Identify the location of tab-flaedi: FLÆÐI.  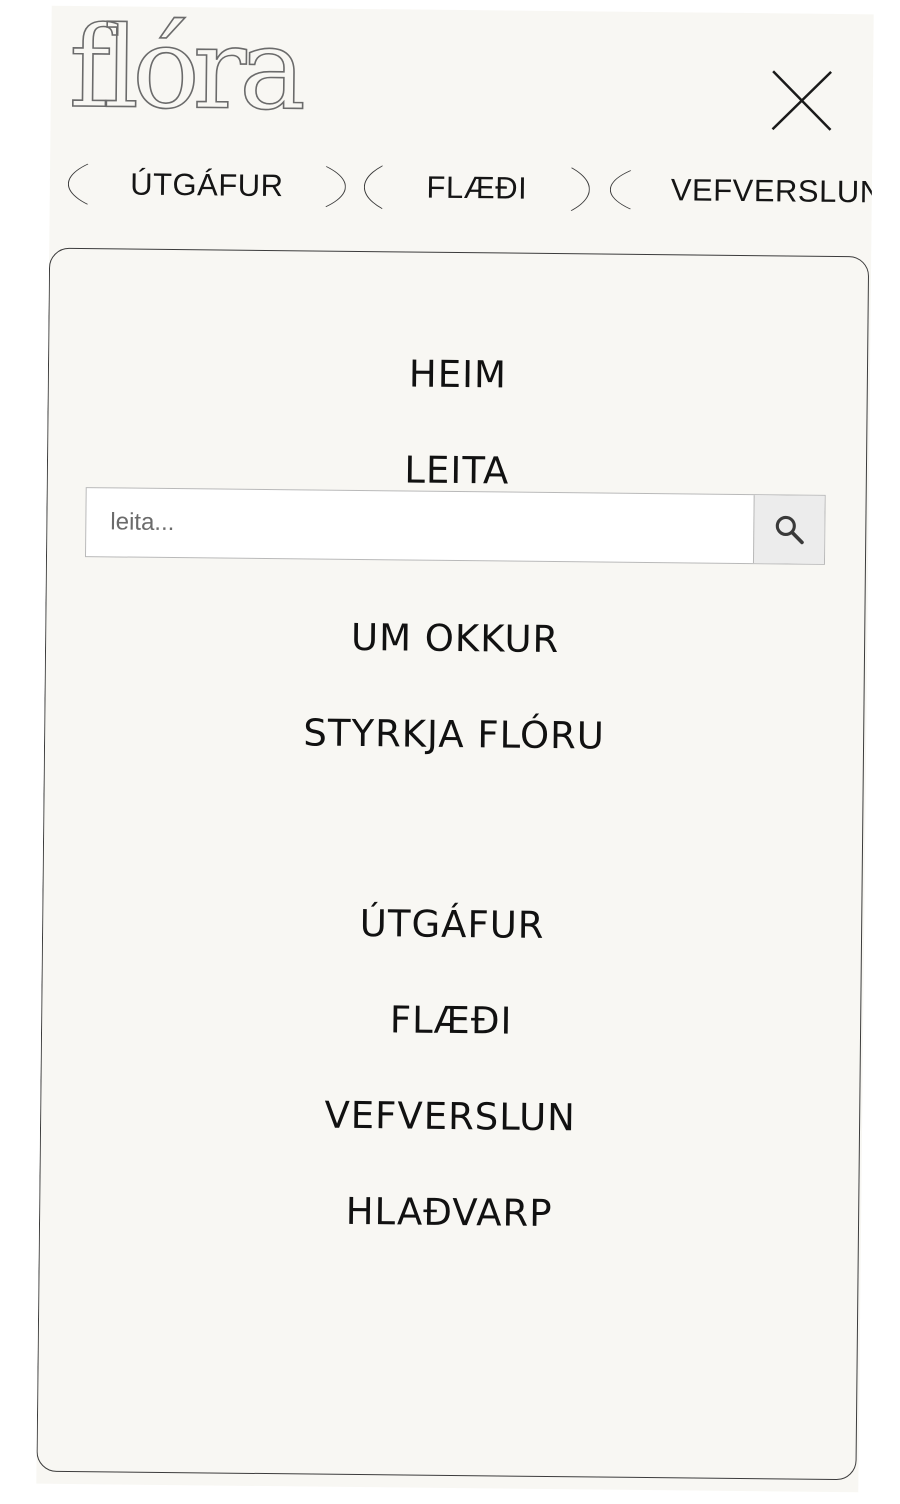
(477, 188).